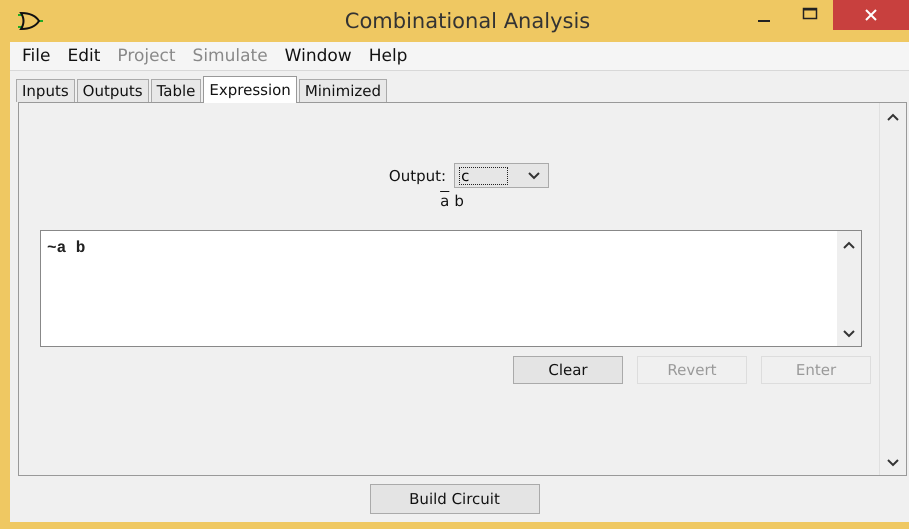  Describe the element at coordinates (342, 90) in the screenshot. I see `tab: Minimized` at that location.